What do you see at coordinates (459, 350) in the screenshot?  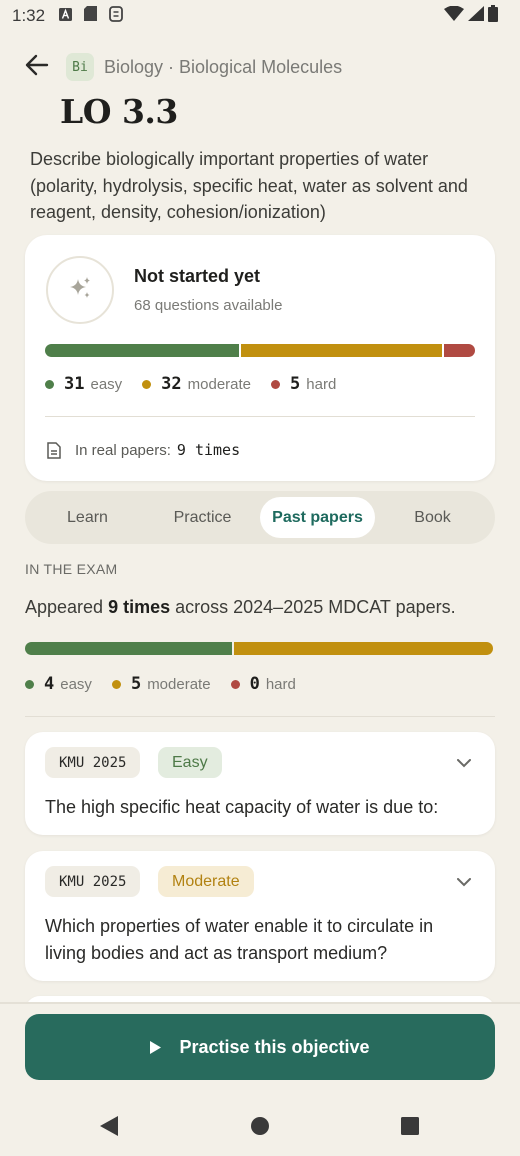 I see `hard-segment` at bounding box center [459, 350].